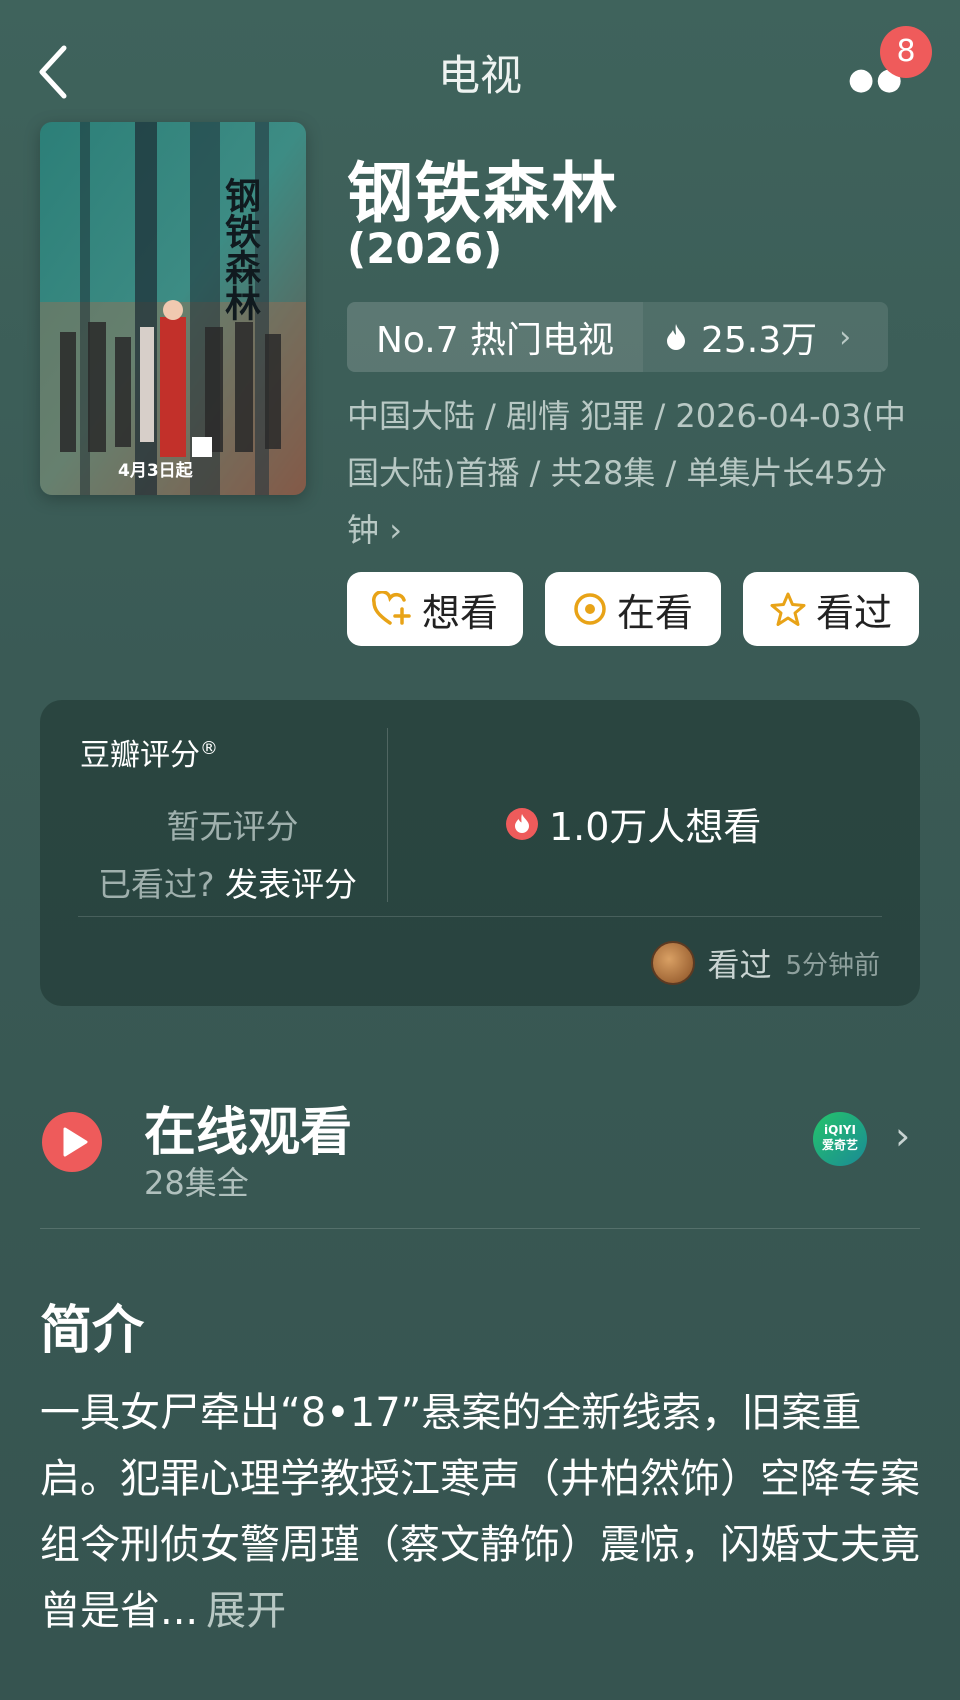  I want to click on want-to-watch-label: 想看, so click(459, 612).